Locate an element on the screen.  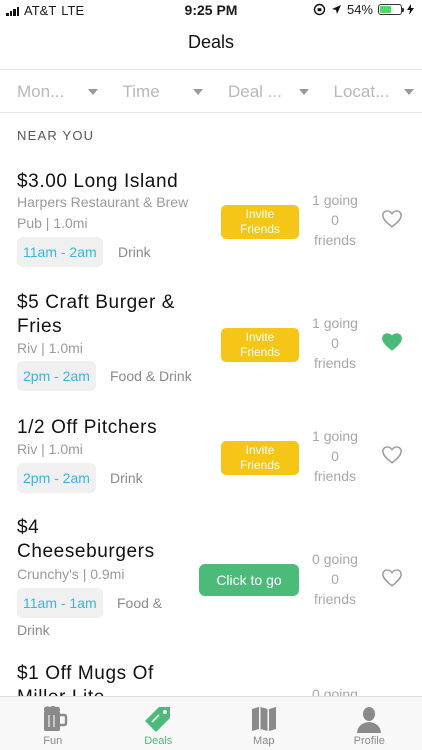
tab-profile: Profile is located at coordinates (369, 723).